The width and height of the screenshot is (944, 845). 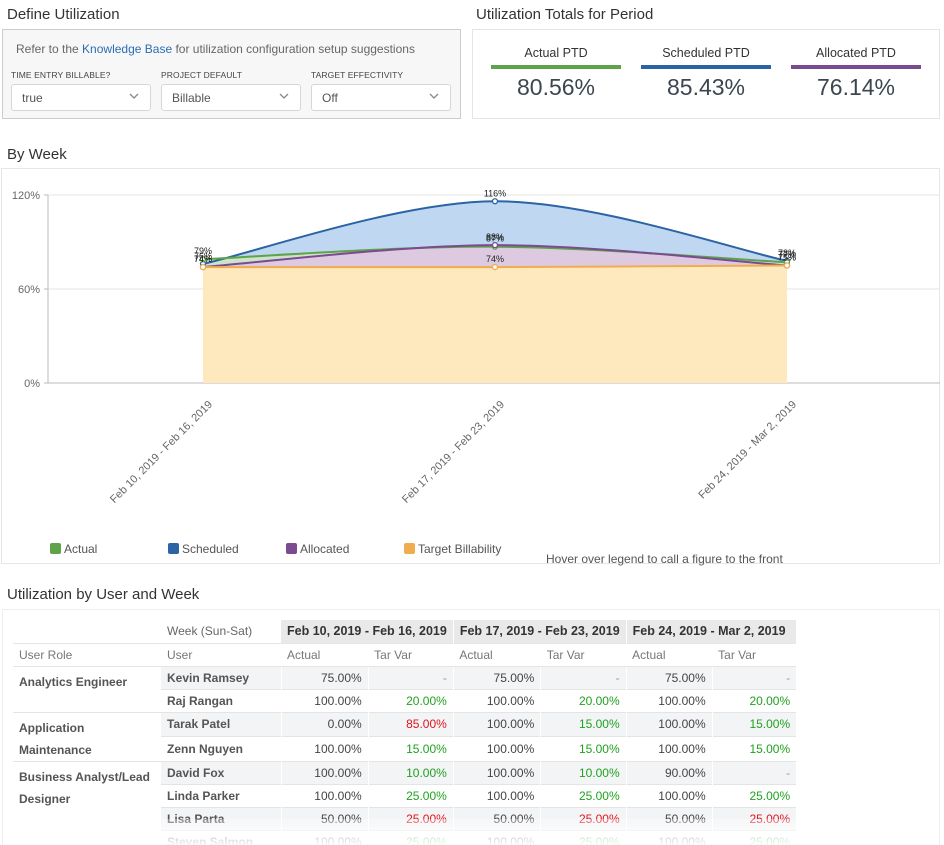 I want to click on y-tick-label: 120%, so click(x=26, y=196).